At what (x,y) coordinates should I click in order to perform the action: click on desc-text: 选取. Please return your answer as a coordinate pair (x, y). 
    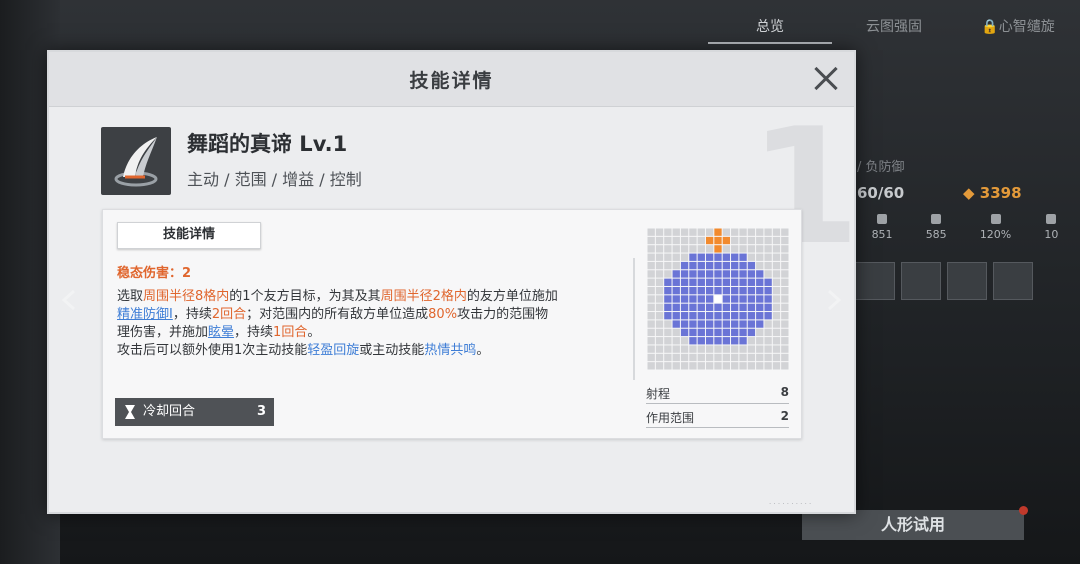
    Looking at the image, I should click on (130, 296).